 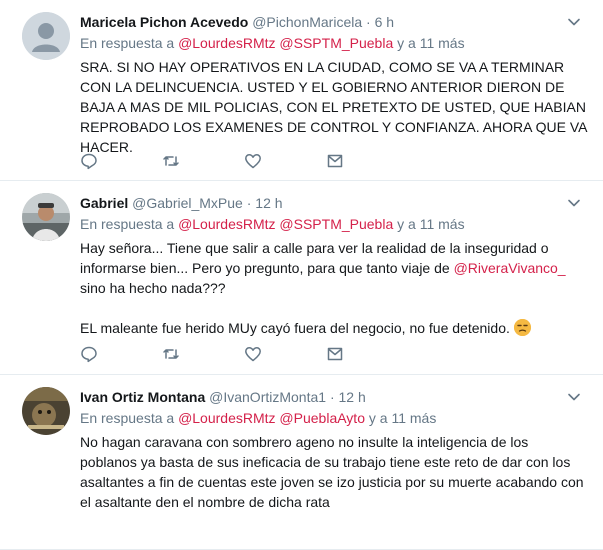 I want to click on timestamp: 6 h, so click(x=384, y=22).